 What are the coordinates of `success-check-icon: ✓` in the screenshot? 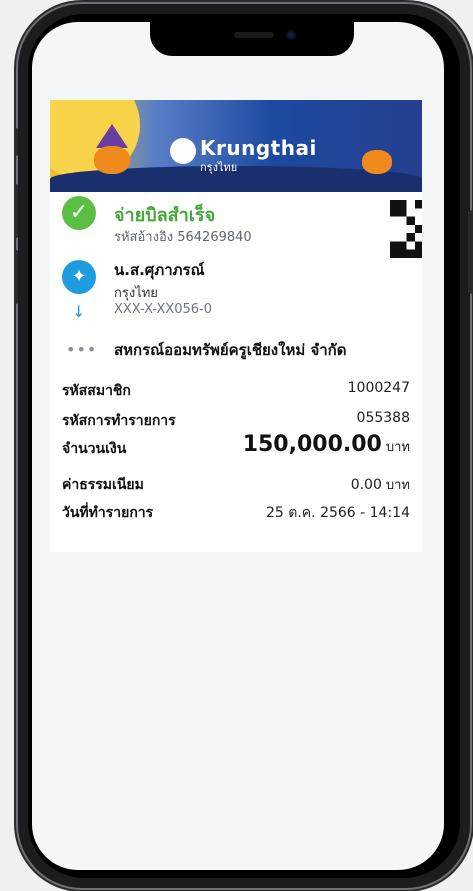 It's located at (79, 213).